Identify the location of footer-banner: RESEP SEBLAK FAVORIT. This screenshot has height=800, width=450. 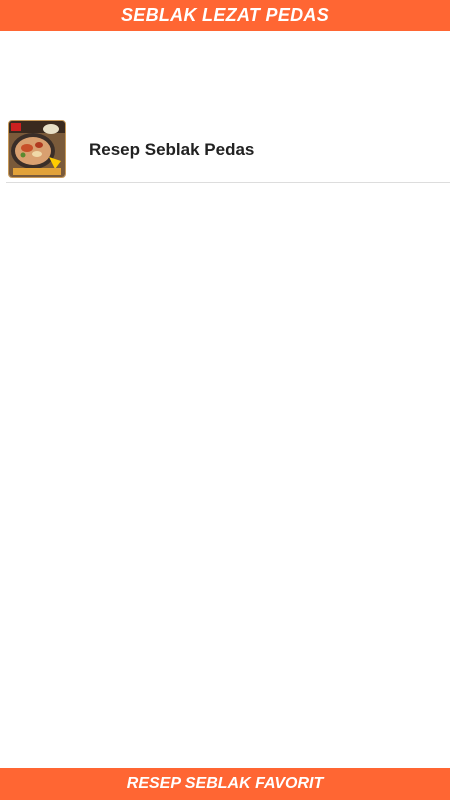
(225, 784).